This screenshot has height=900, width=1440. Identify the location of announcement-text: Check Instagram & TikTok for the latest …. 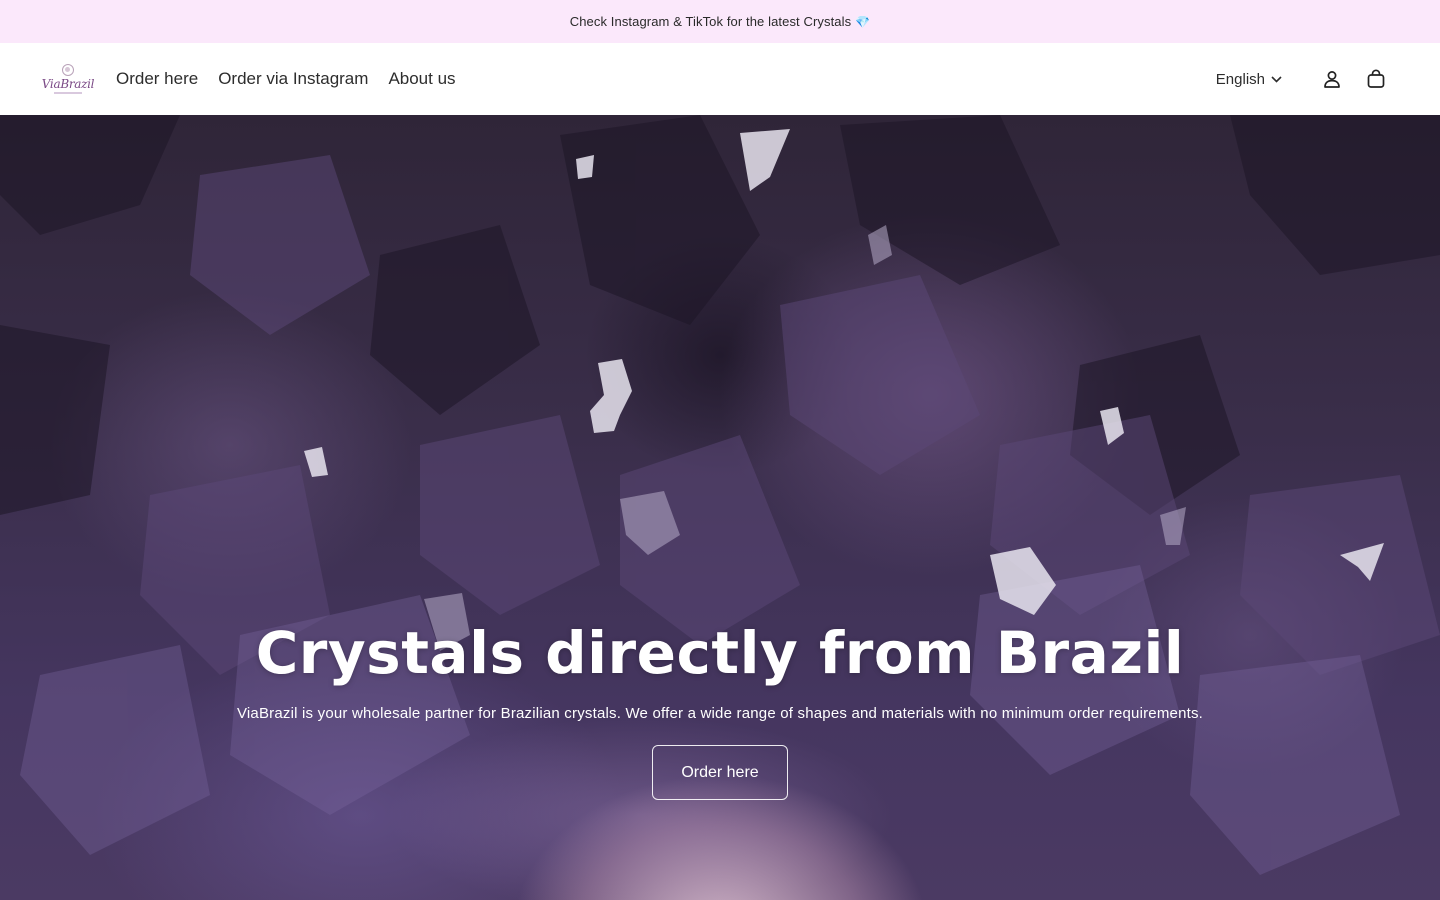
(710, 21).